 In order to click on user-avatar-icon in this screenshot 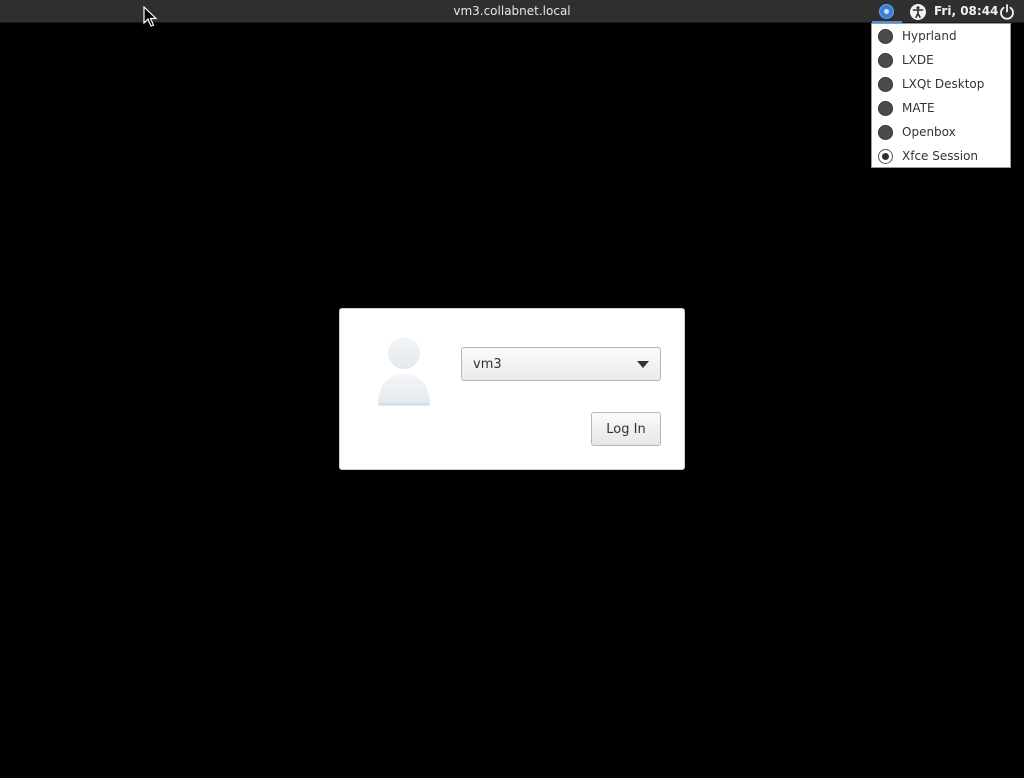, I will do `click(404, 371)`.